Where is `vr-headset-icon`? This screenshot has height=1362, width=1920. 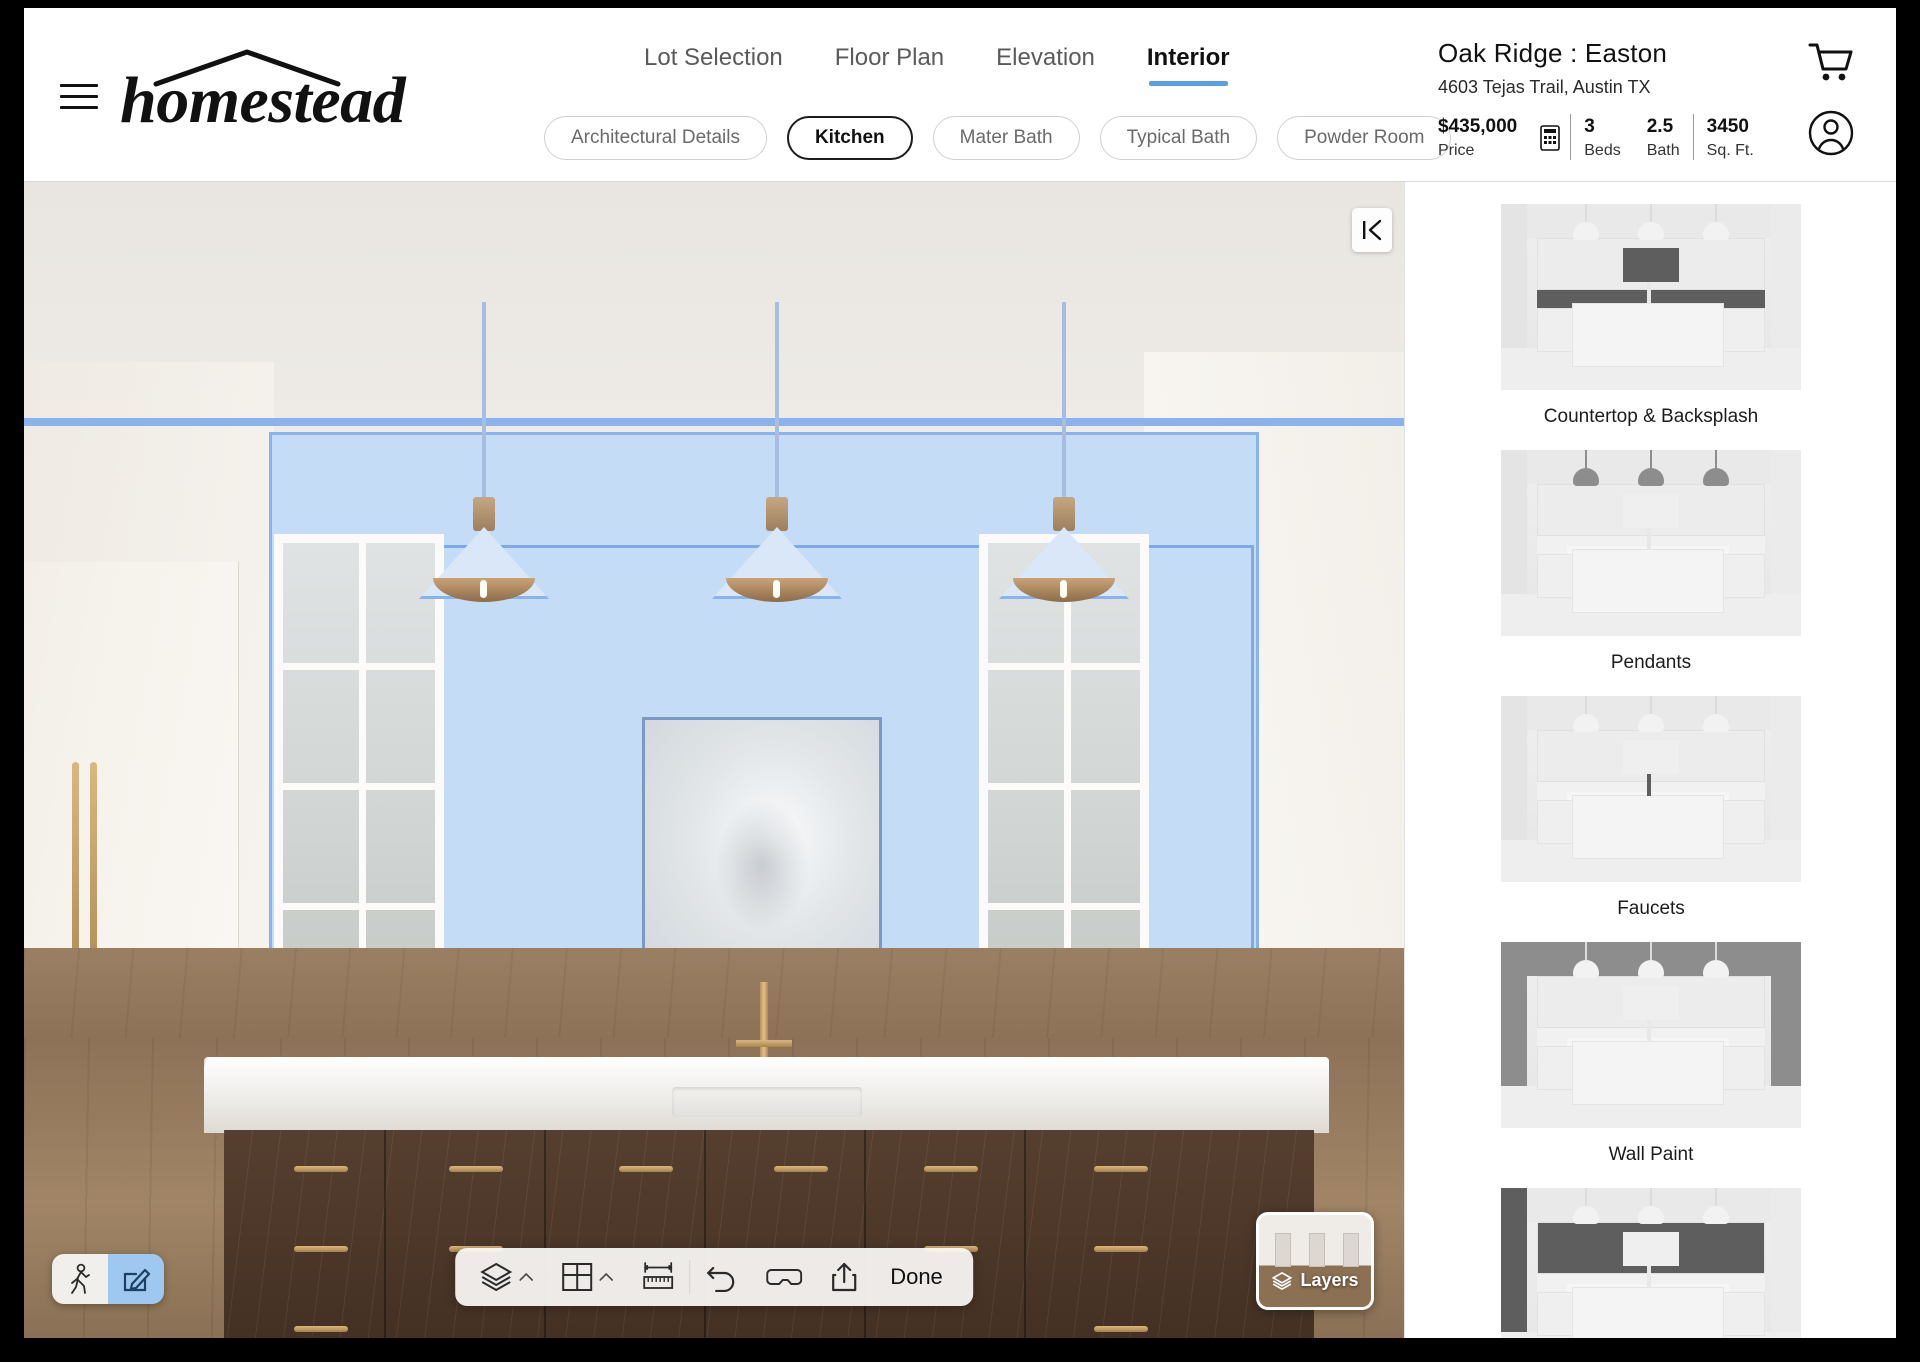
vr-headset-icon is located at coordinates (784, 1277).